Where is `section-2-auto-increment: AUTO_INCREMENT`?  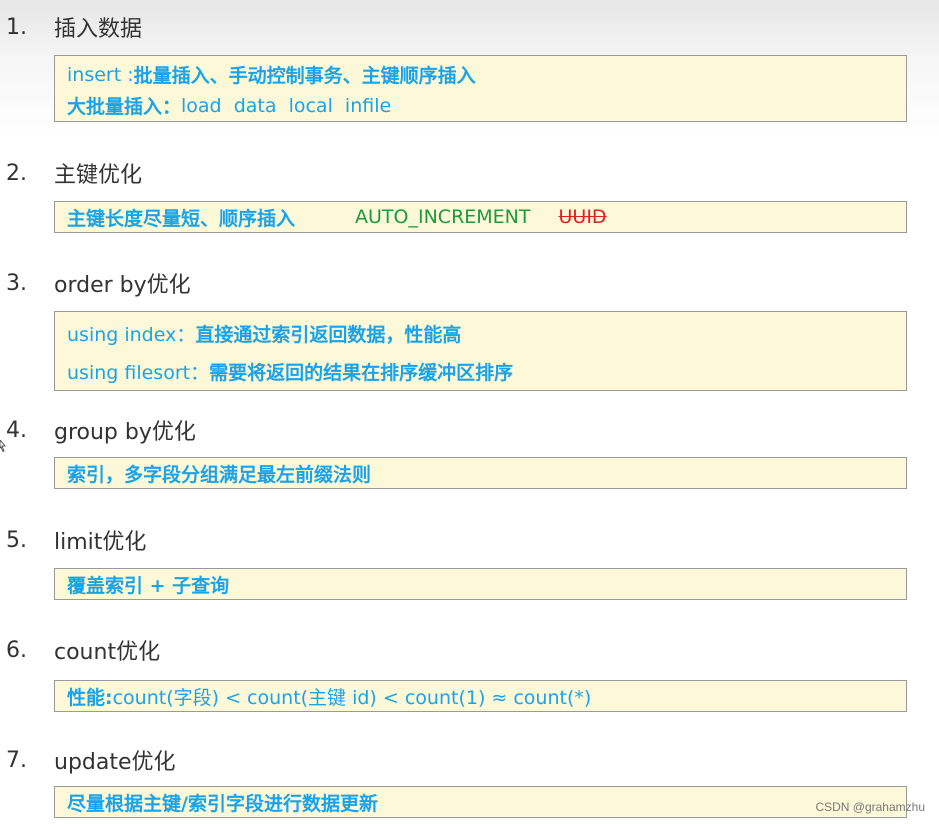
section-2-auto-increment: AUTO_INCREMENT is located at coordinates (443, 217).